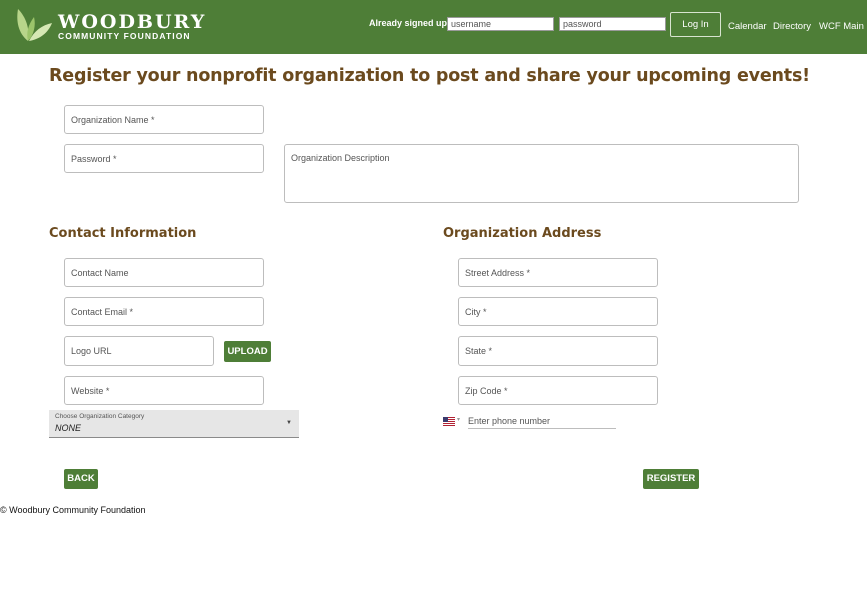 The image size is (867, 605). Describe the element at coordinates (132, 22) in the screenshot. I see `logo-wordmark: WOODBURY` at that location.